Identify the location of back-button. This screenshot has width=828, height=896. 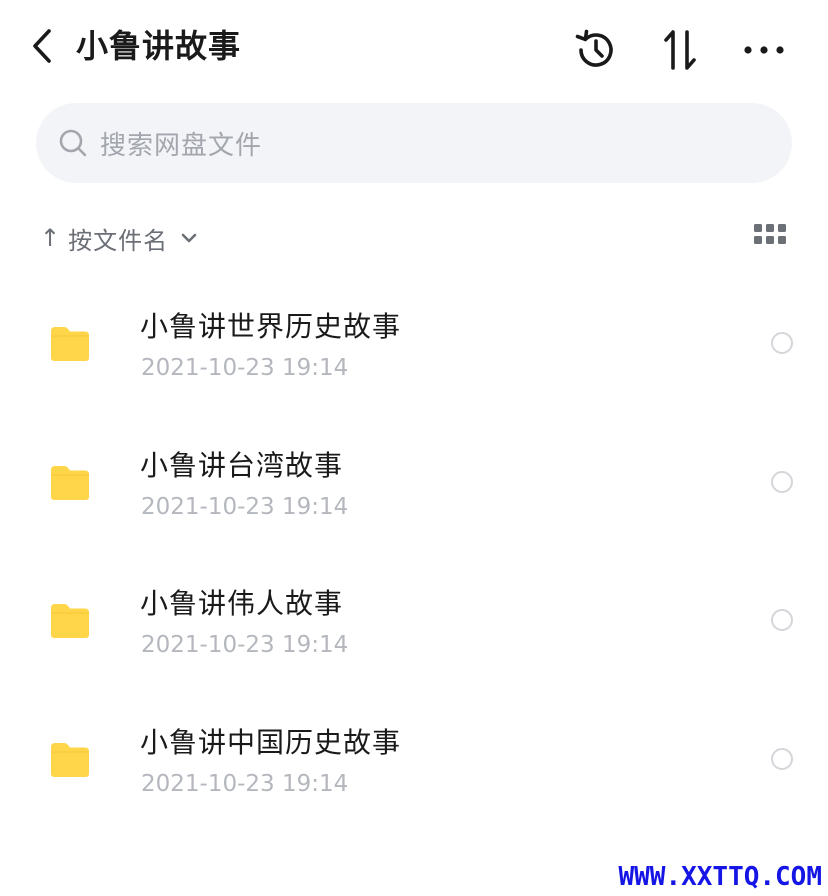
(42, 46).